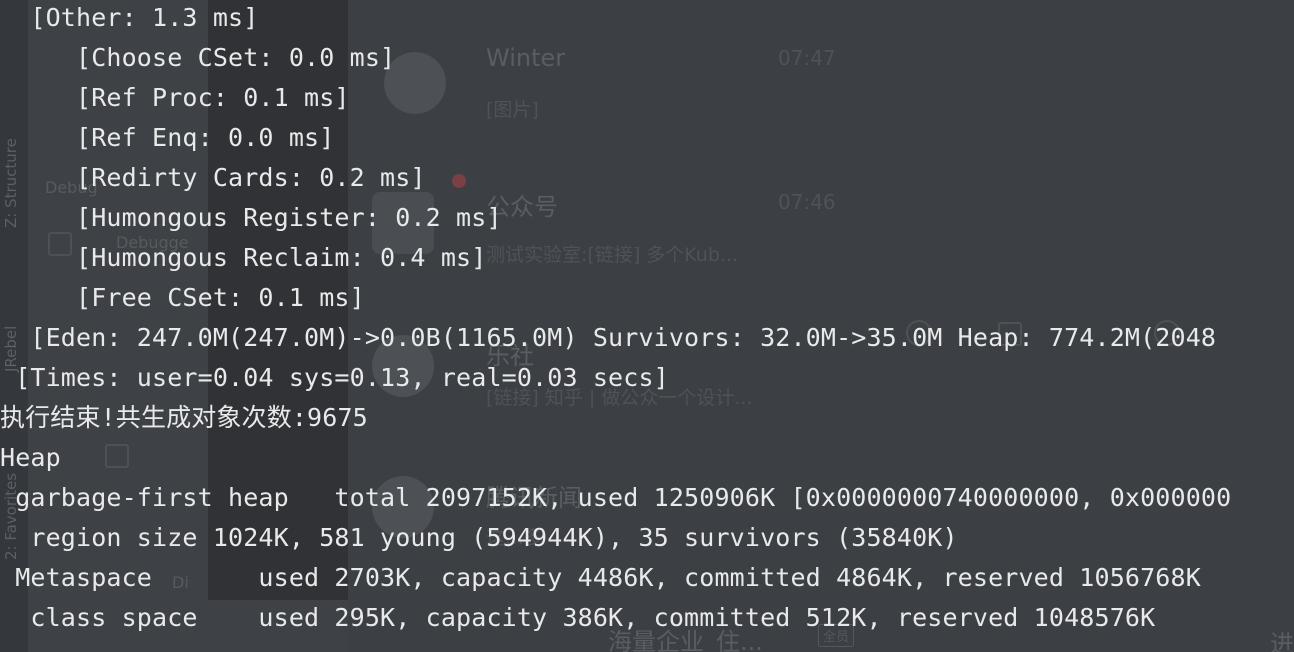 The width and height of the screenshot is (1294, 652). Describe the element at coordinates (184, 417) in the screenshot. I see `log-line-result: 执行结束!共生成对象次数:9675` at that location.